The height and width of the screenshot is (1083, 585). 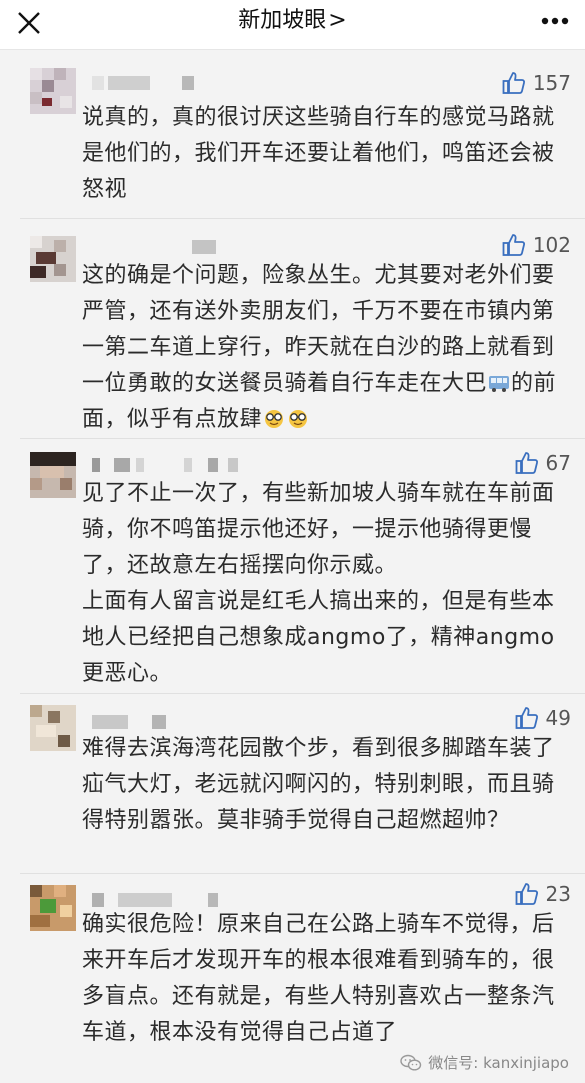 What do you see at coordinates (558, 894) in the screenshot?
I see `like-count: 23` at bounding box center [558, 894].